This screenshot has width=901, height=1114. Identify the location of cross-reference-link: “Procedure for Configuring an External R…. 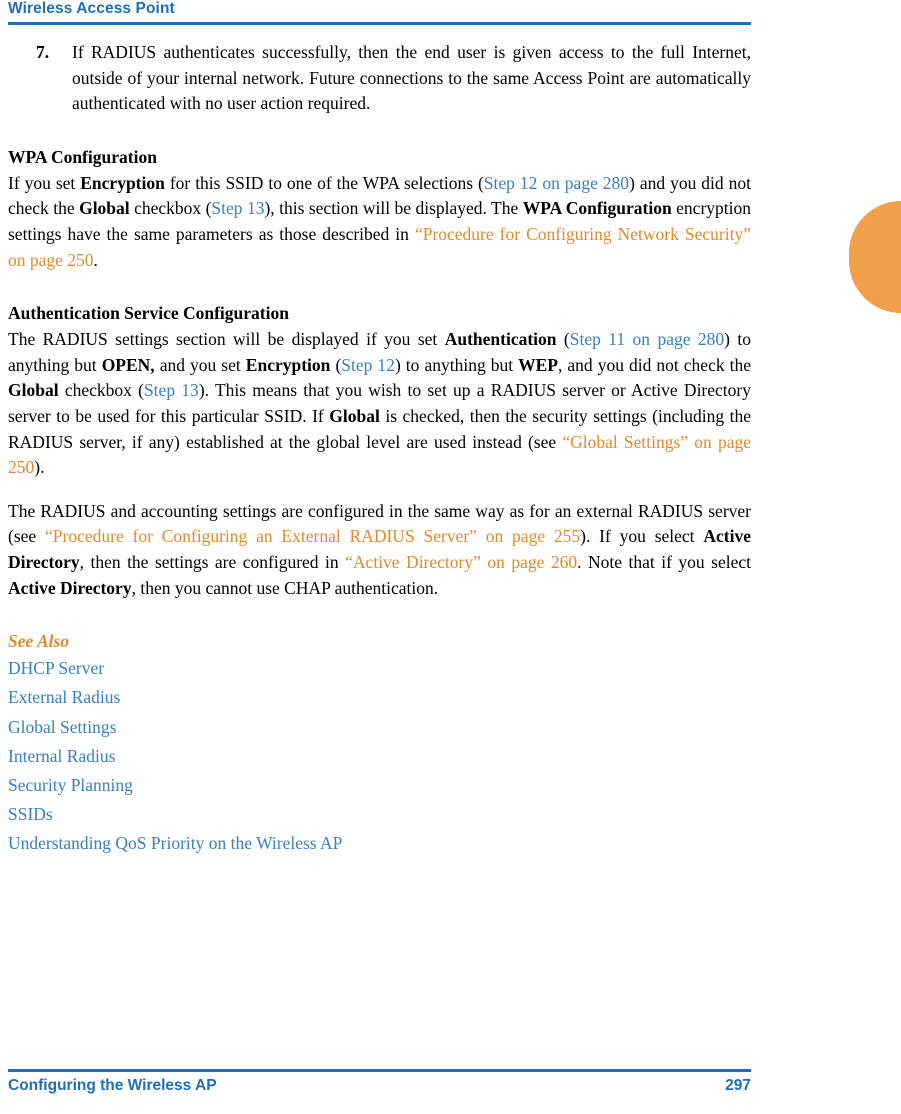
(312, 536).